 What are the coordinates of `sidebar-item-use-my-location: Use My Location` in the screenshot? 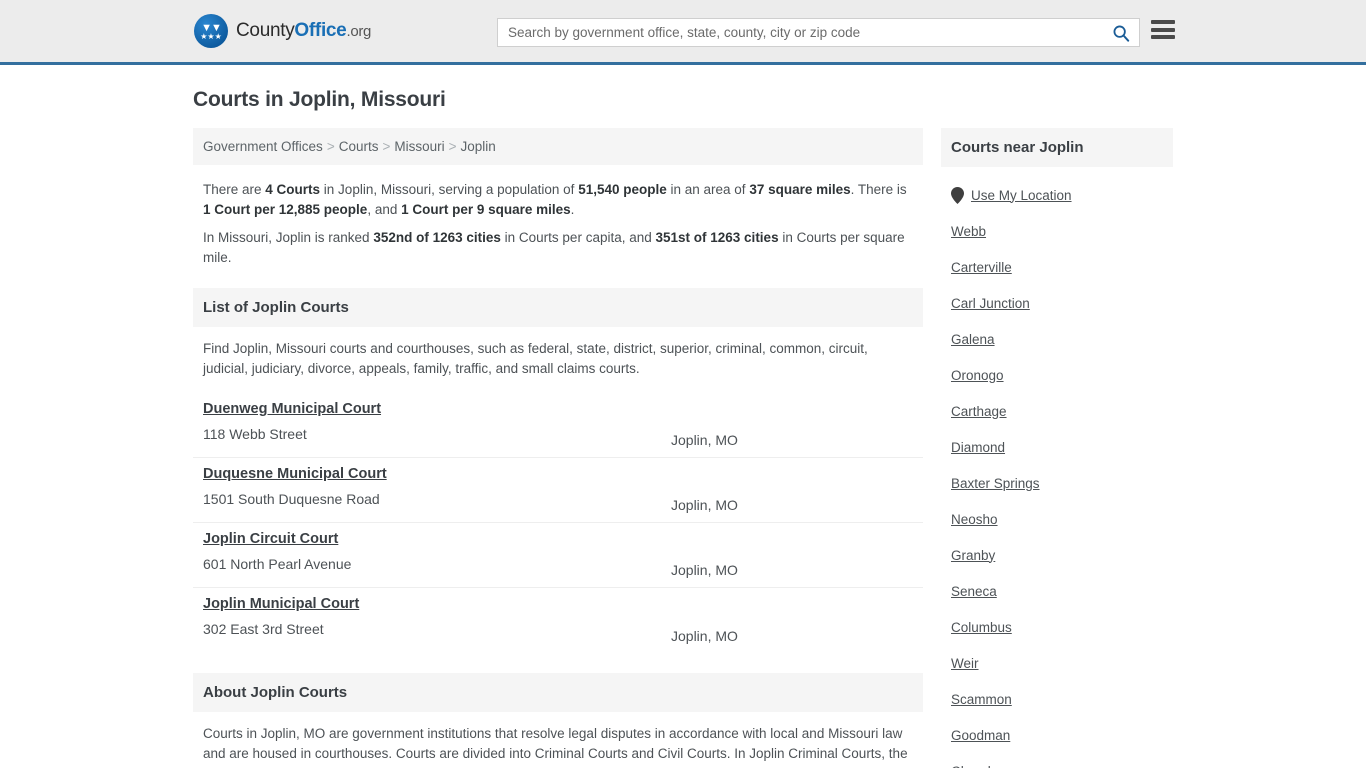 It's located at (1057, 195).